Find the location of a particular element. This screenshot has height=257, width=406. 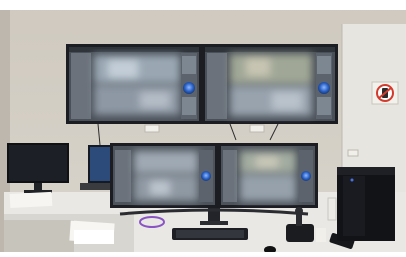

monitor-bottom-right is located at coordinates (268, 175).